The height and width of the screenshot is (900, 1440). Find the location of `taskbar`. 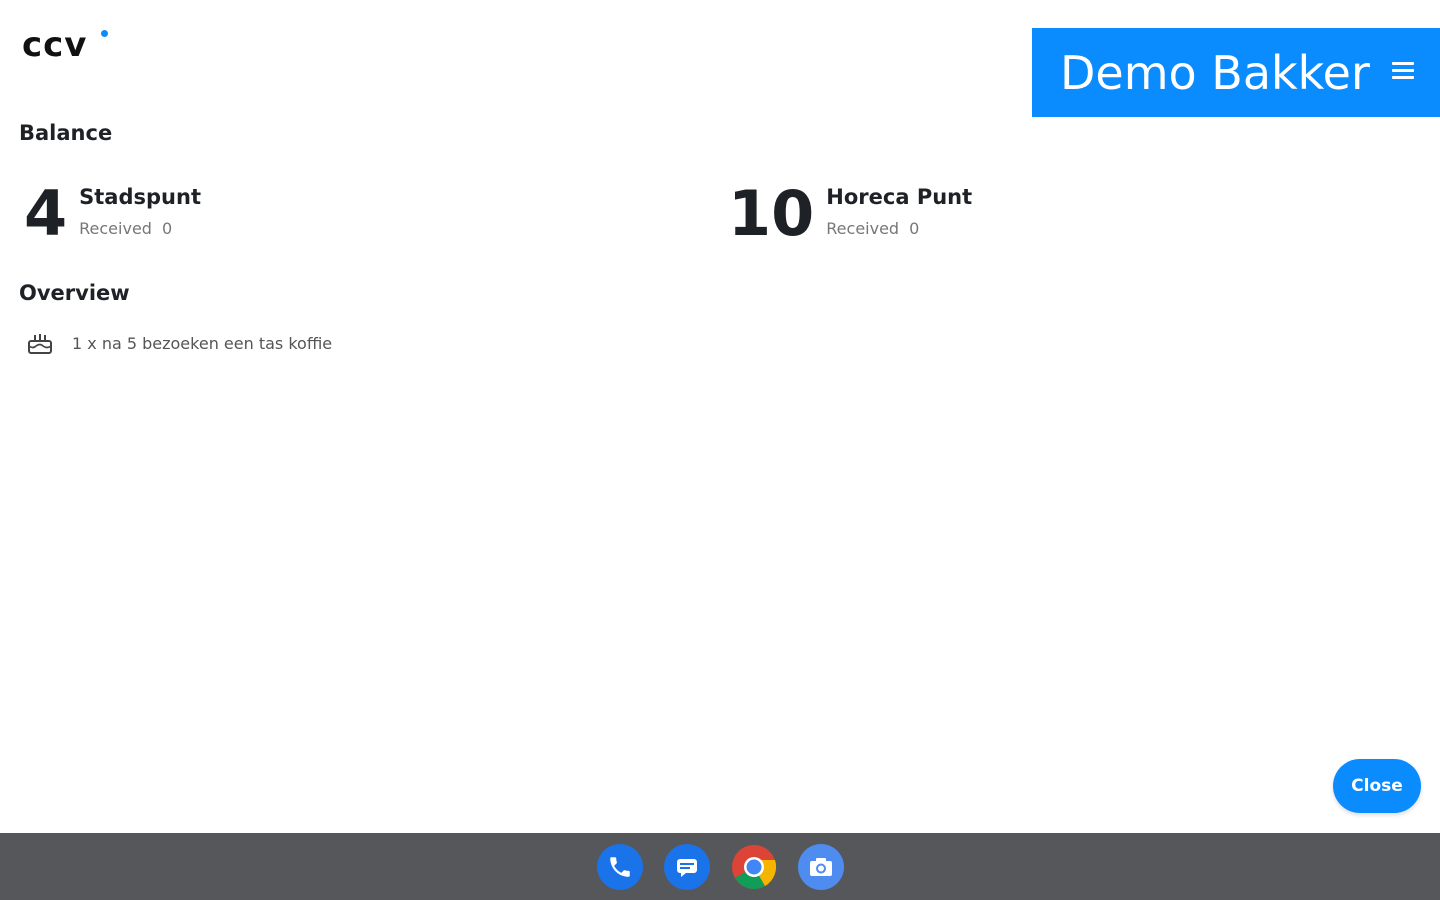

taskbar is located at coordinates (720, 866).